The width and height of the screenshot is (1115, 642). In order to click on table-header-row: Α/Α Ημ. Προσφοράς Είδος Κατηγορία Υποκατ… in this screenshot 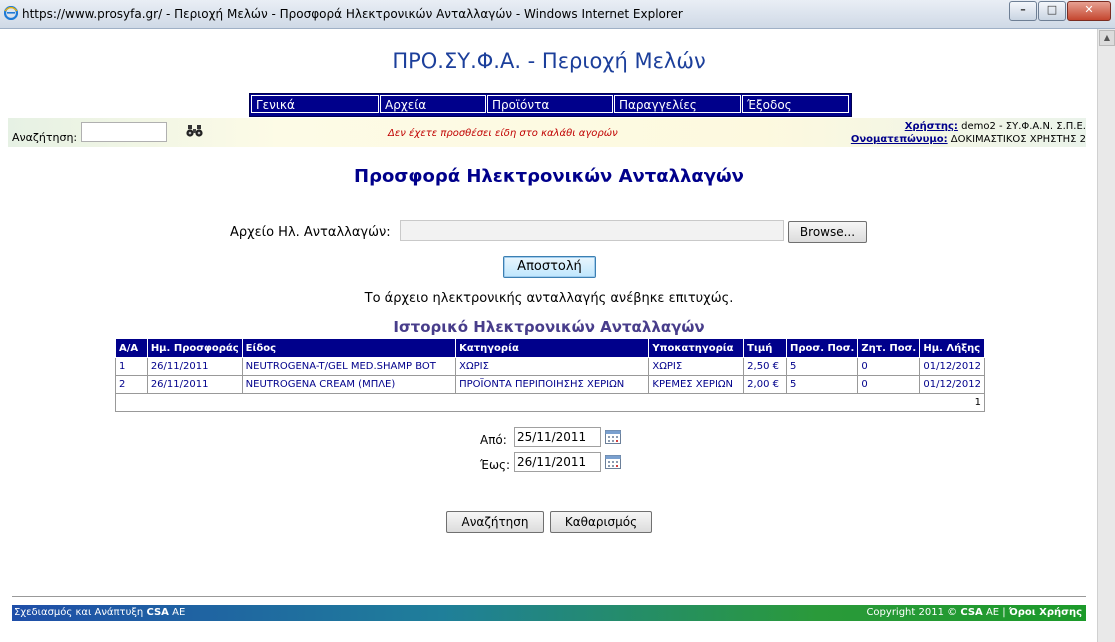, I will do `click(550, 348)`.